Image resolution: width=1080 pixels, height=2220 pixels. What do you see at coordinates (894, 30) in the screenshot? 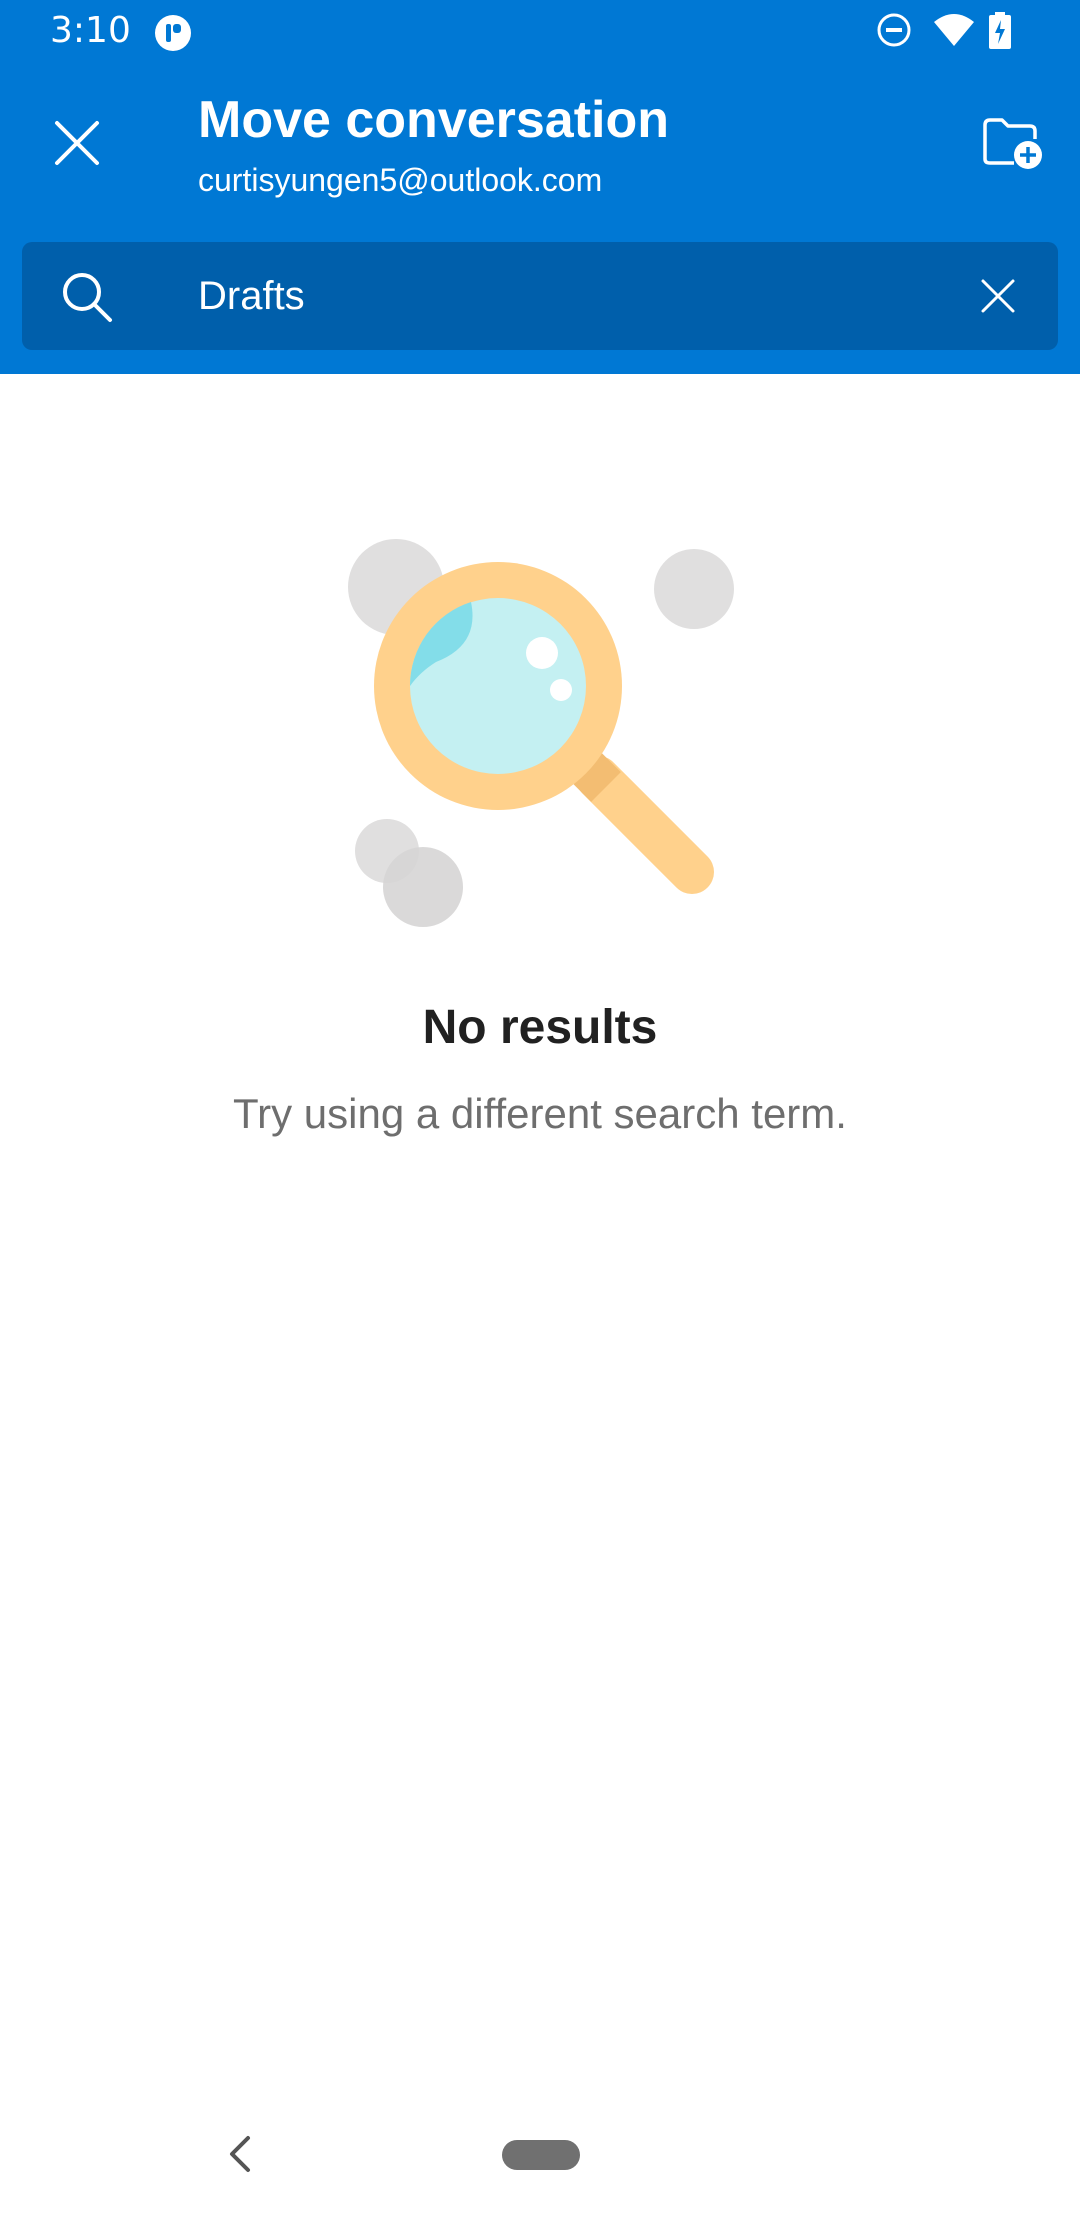
I see `do-not-disturb-icon` at bounding box center [894, 30].